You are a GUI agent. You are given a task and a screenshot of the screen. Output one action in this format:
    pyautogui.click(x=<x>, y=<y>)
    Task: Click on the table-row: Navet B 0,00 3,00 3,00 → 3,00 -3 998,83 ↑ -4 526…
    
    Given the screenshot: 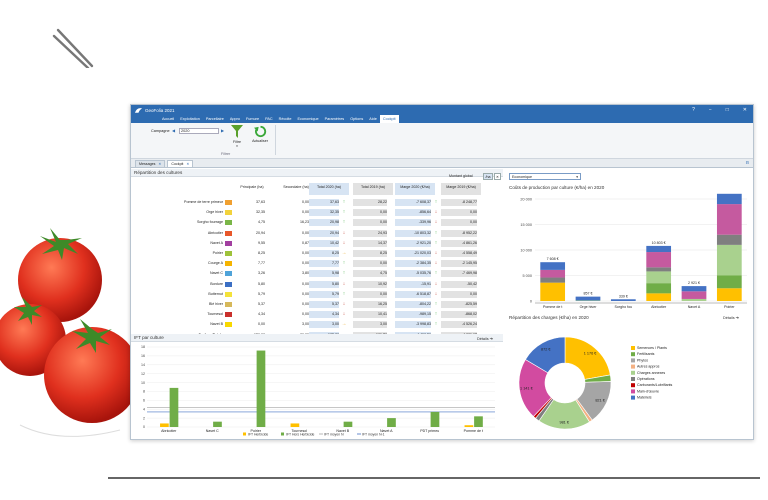 What is the action you would take?
    pyautogui.click(x=318, y=325)
    